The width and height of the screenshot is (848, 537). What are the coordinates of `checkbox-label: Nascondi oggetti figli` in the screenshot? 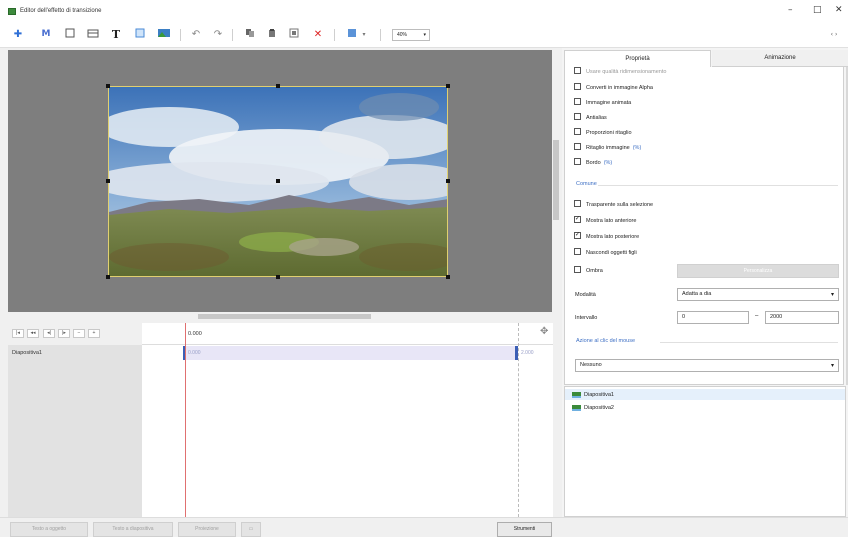 It's located at (611, 253).